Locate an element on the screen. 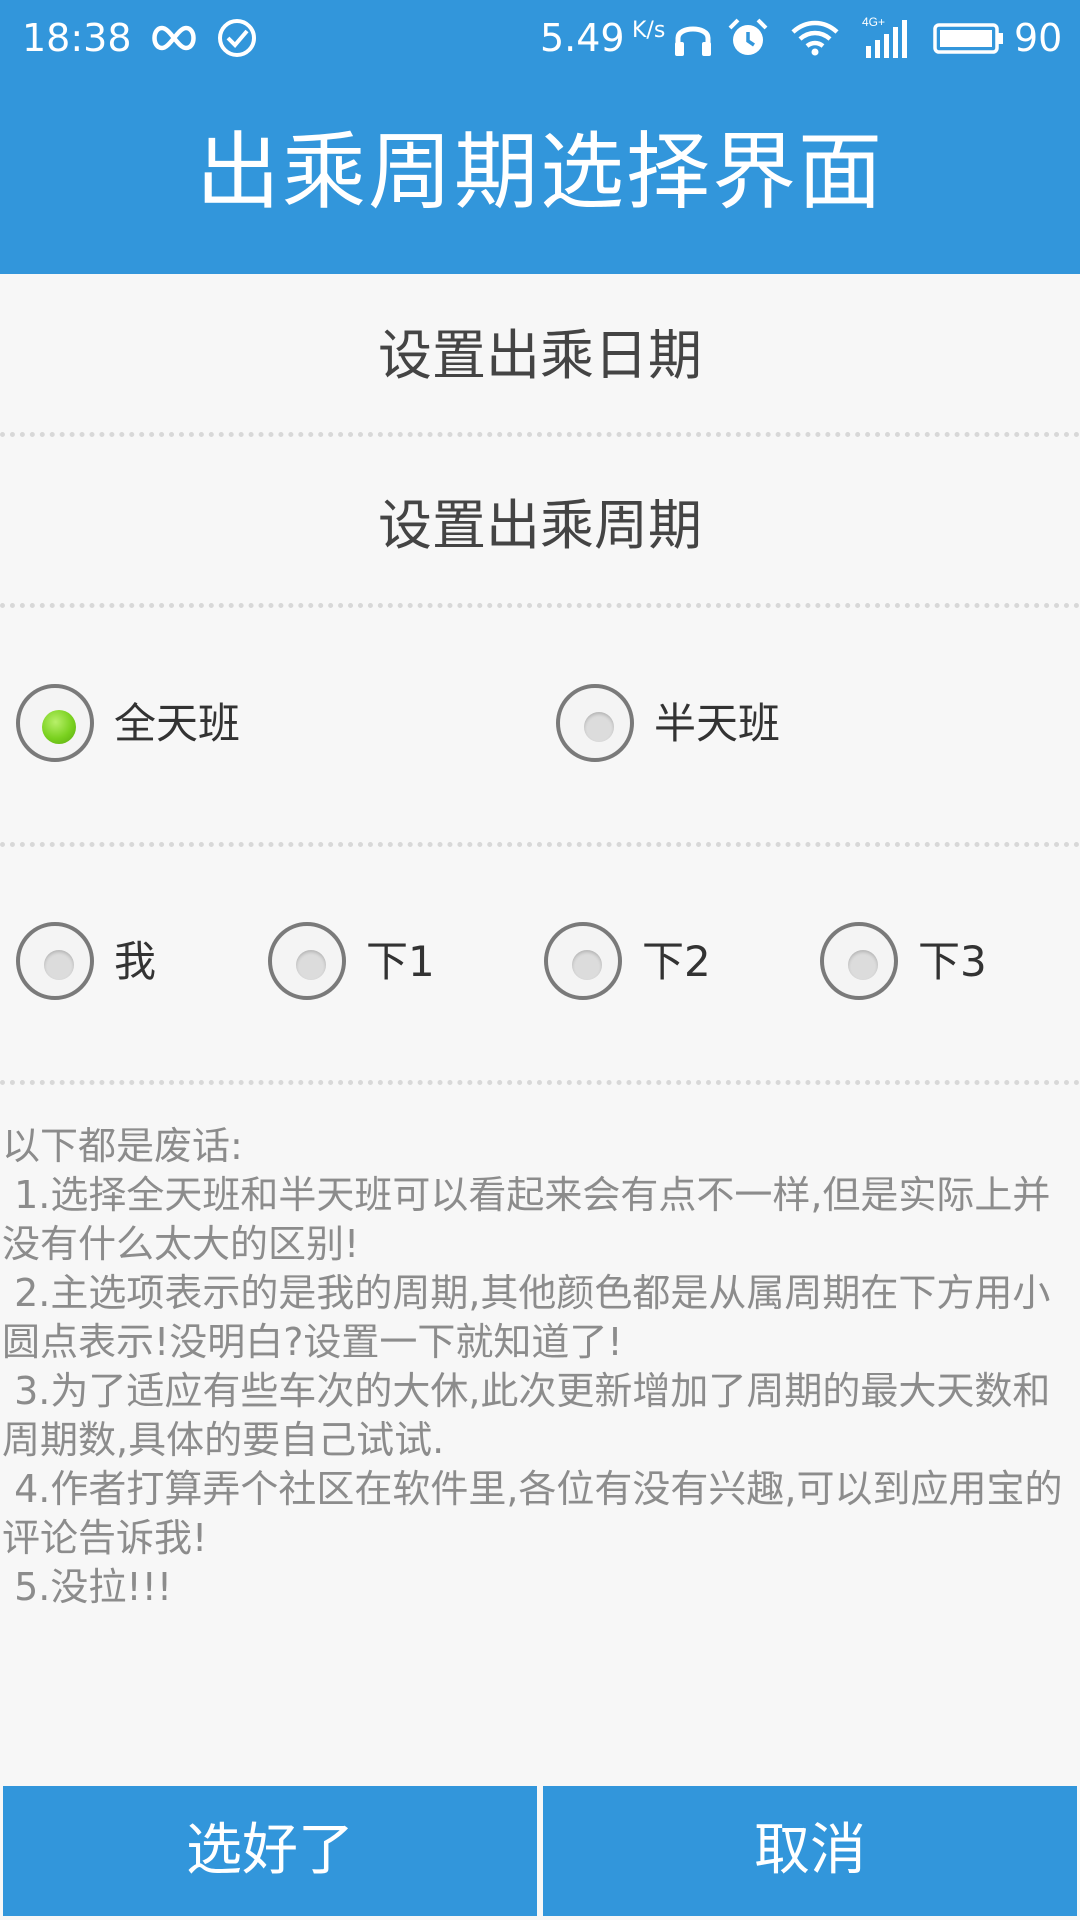  notes-item: 1.选择全天班和半天班可以看起来会有点不一样,但是实际上并没有什么太大的区别! is located at coordinates (526, 1219).